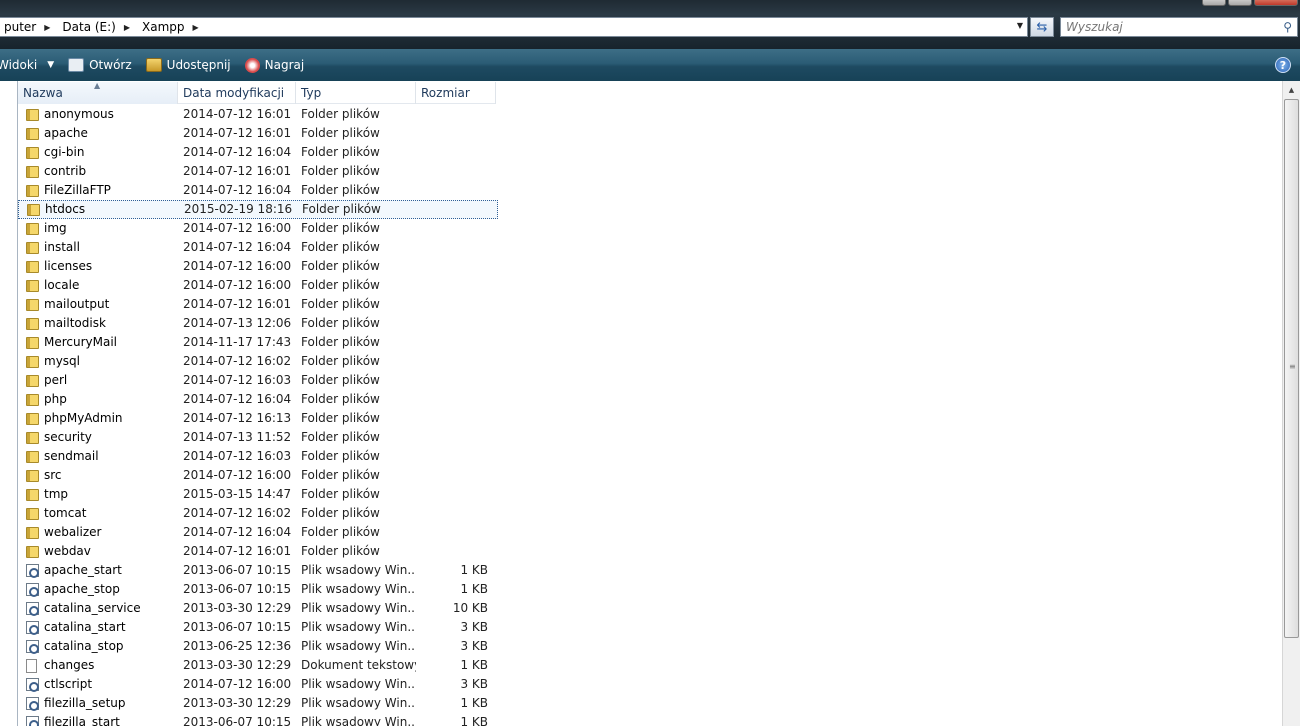  What do you see at coordinates (258, 323) in the screenshot?
I see `file-row: mailtodisk 2014-07-13 12:06 Folder plików` at bounding box center [258, 323].